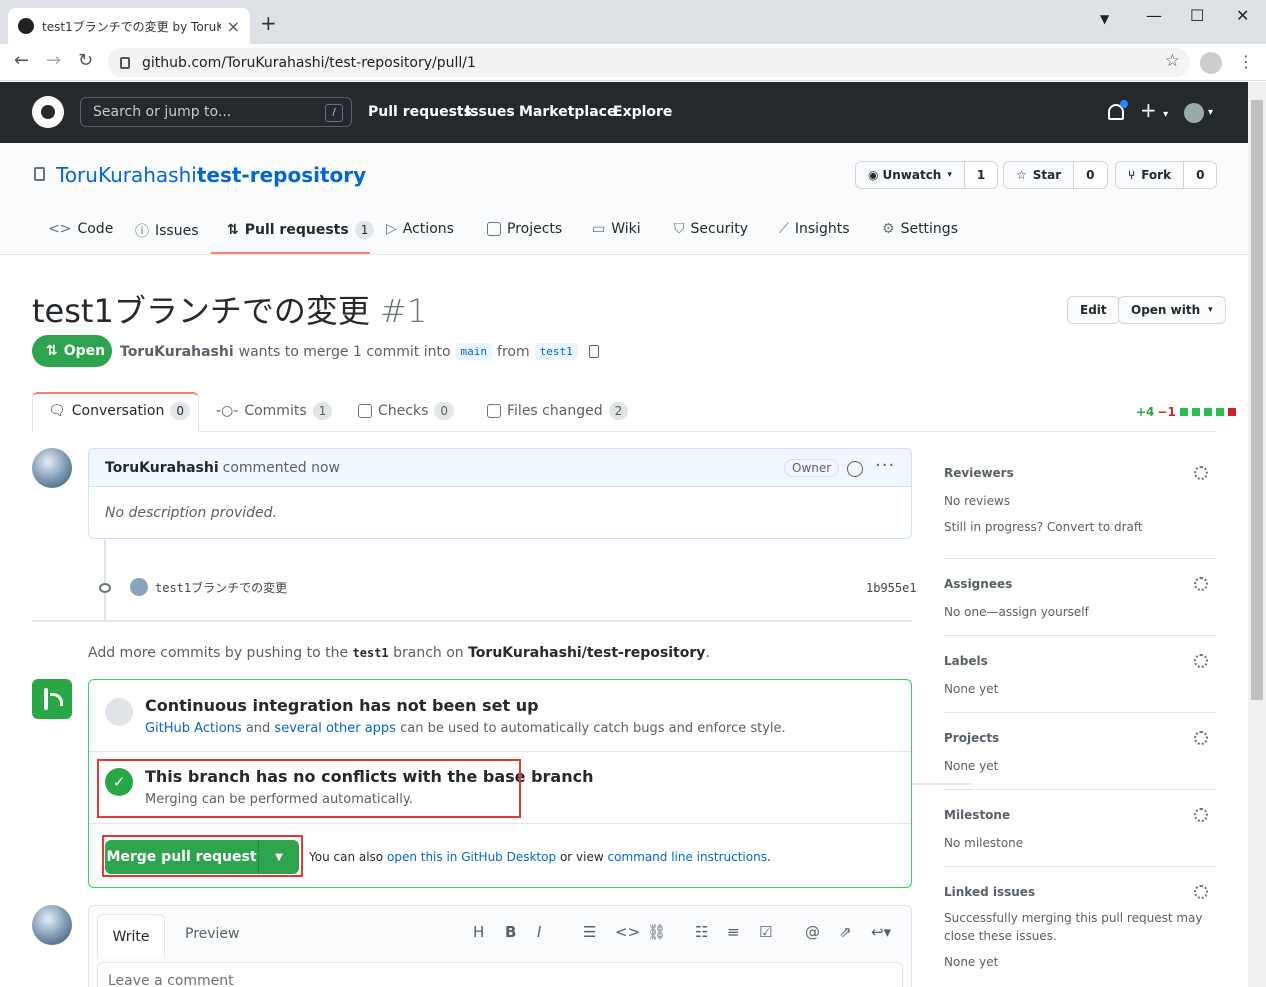 This screenshot has width=1266, height=987. What do you see at coordinates (1242, 15) in the screenshot?
I see `window-close-icon: ✕` at bounding box center [1242, 15].